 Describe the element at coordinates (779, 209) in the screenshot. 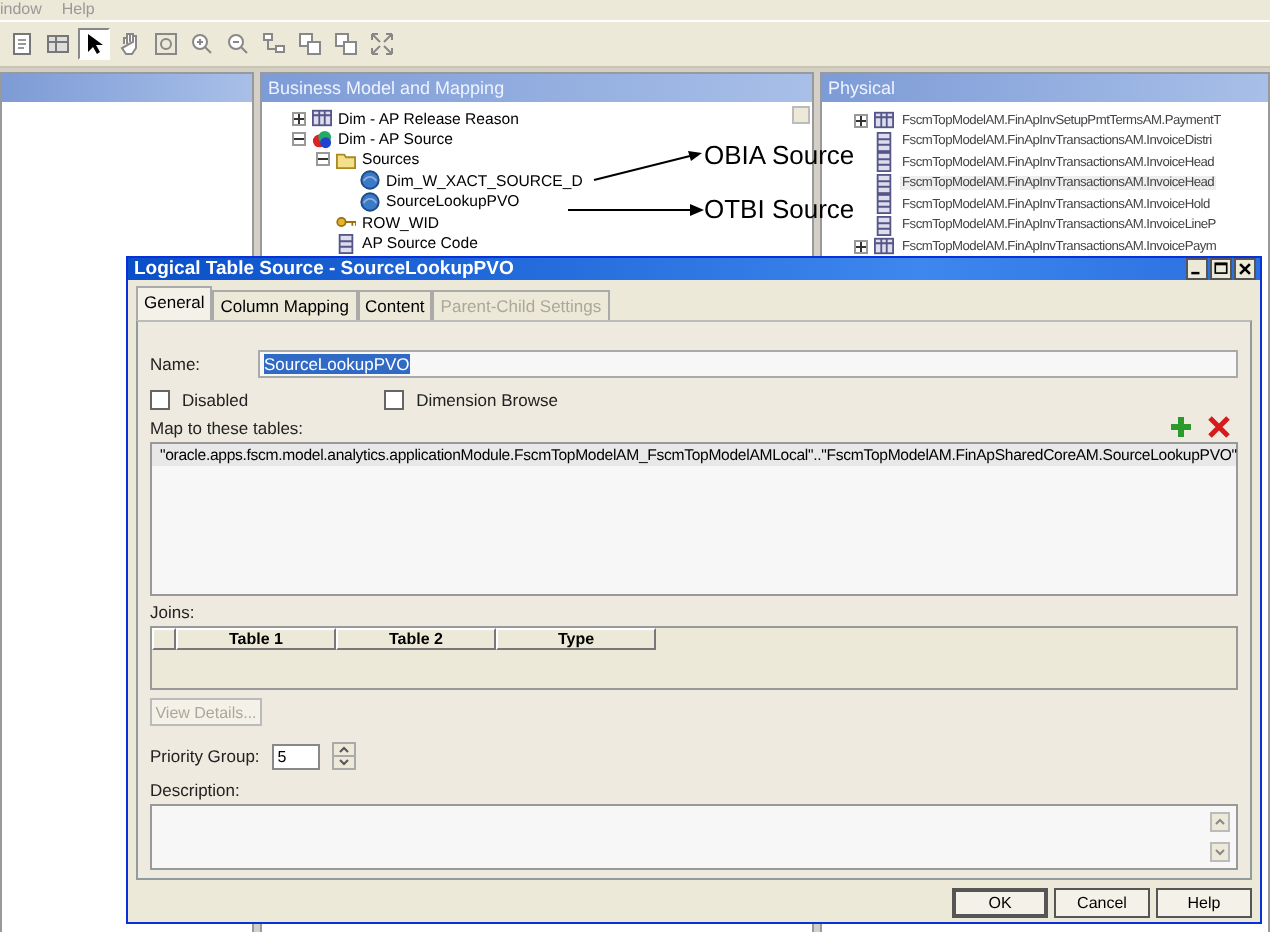

I see `annotation-label: OTBI Source` at that location.